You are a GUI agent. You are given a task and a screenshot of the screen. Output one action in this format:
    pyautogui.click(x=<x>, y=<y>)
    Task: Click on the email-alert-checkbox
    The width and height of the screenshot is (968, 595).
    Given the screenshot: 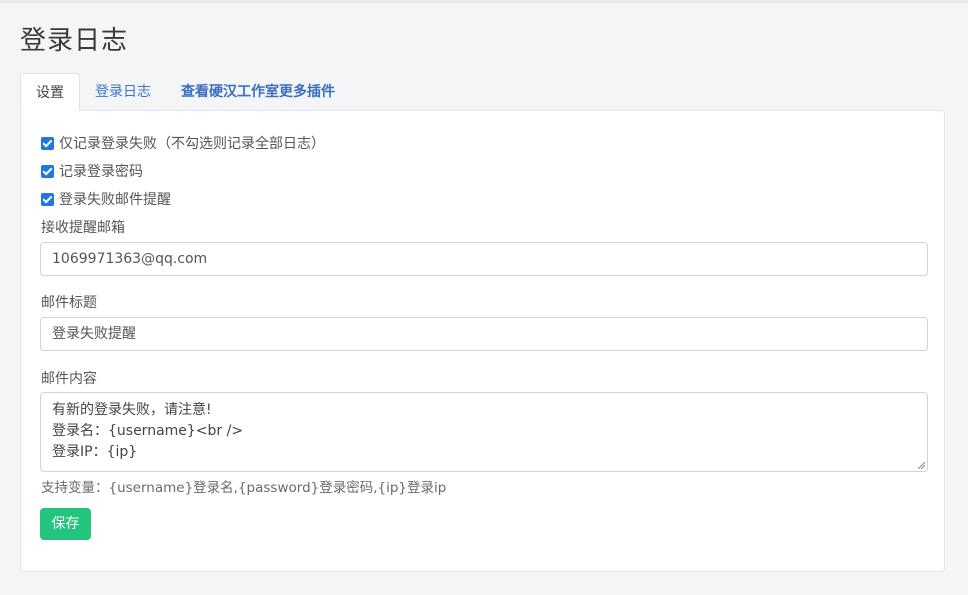 What is the action you would take?
    pyautogui.click(x=47, y=199)
    